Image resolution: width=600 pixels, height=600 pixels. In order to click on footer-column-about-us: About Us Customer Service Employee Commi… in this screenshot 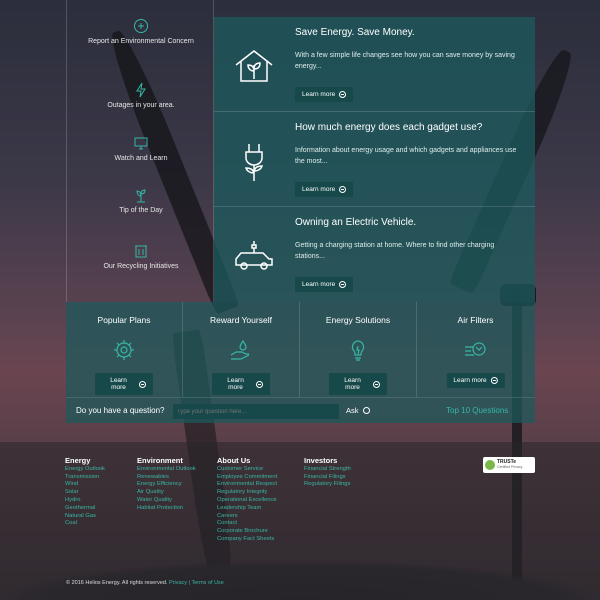, I will do `click(247, 500)`.